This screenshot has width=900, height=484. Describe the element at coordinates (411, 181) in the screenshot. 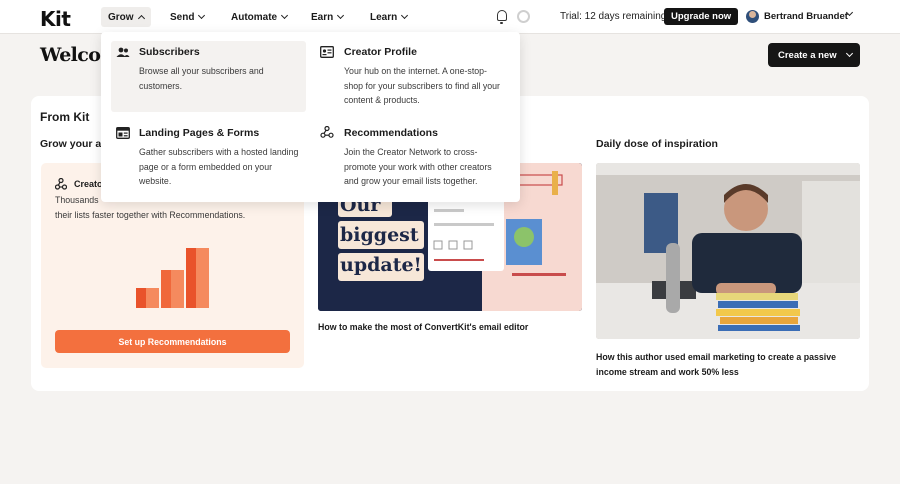

I see `desc-line: and grow your email lists together.` at that location.